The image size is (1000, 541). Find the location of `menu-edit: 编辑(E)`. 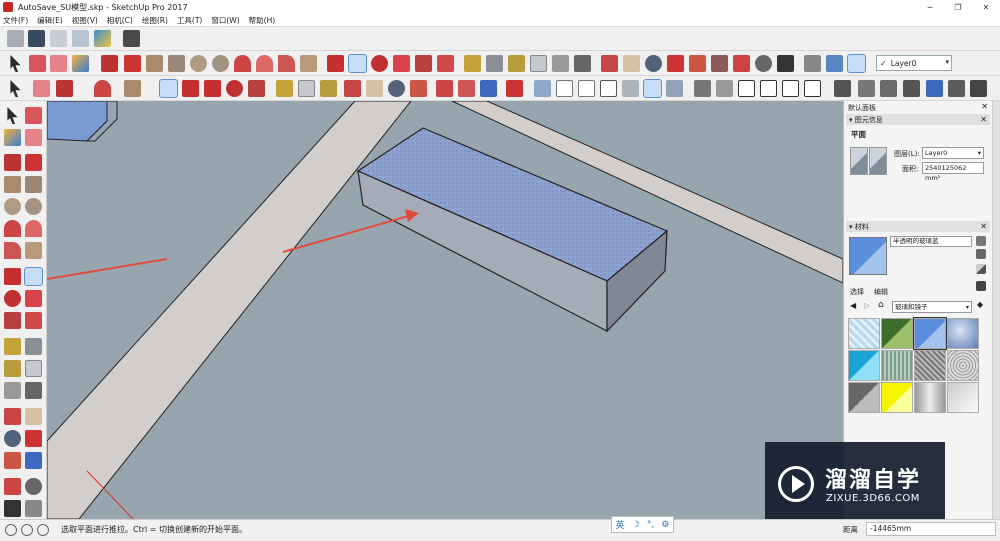

menu-edit: 编辑(E) is located at coordinates (50, 20).